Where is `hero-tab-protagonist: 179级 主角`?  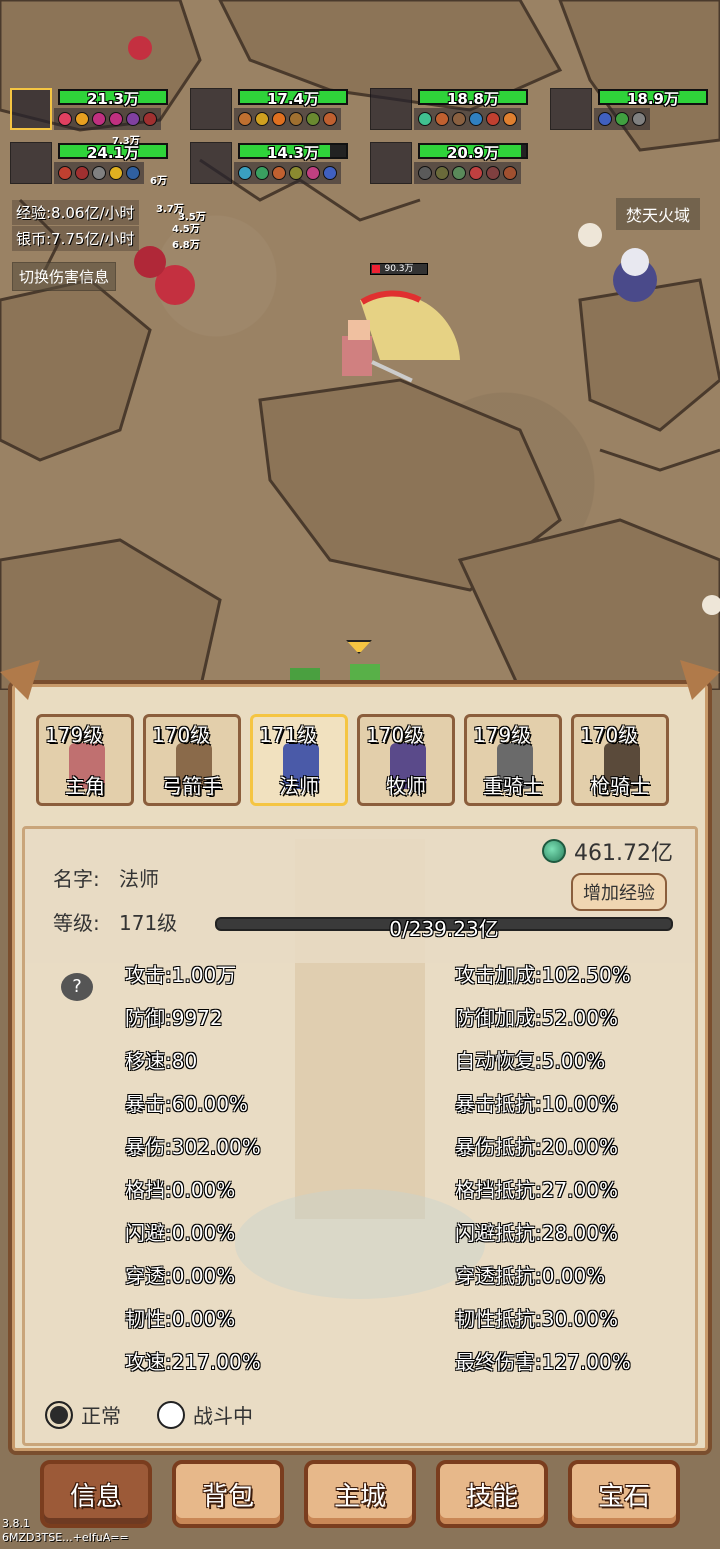
hero-tab-protagonist: 179级 主角 is located at coordinates (85, 760).